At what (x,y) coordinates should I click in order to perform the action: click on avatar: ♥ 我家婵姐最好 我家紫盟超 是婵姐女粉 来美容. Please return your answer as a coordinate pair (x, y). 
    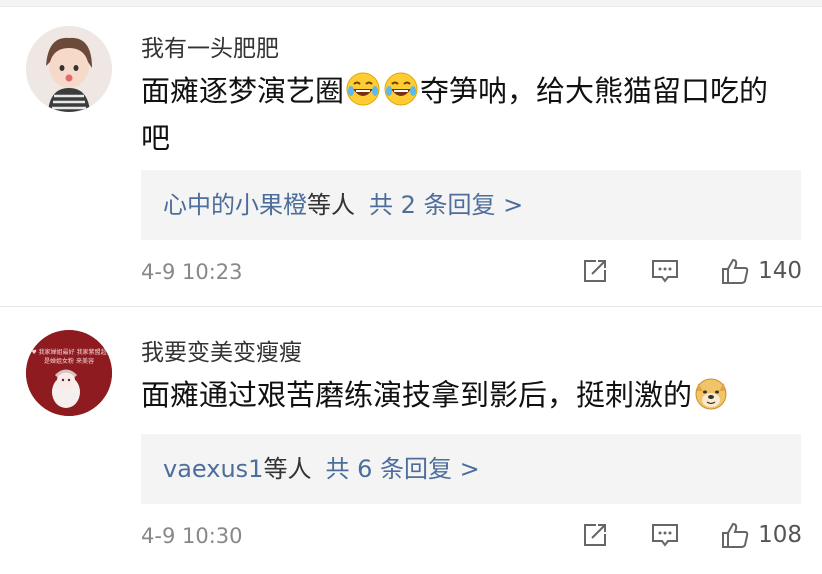
    Looking at the image, I should click on (69, 373).